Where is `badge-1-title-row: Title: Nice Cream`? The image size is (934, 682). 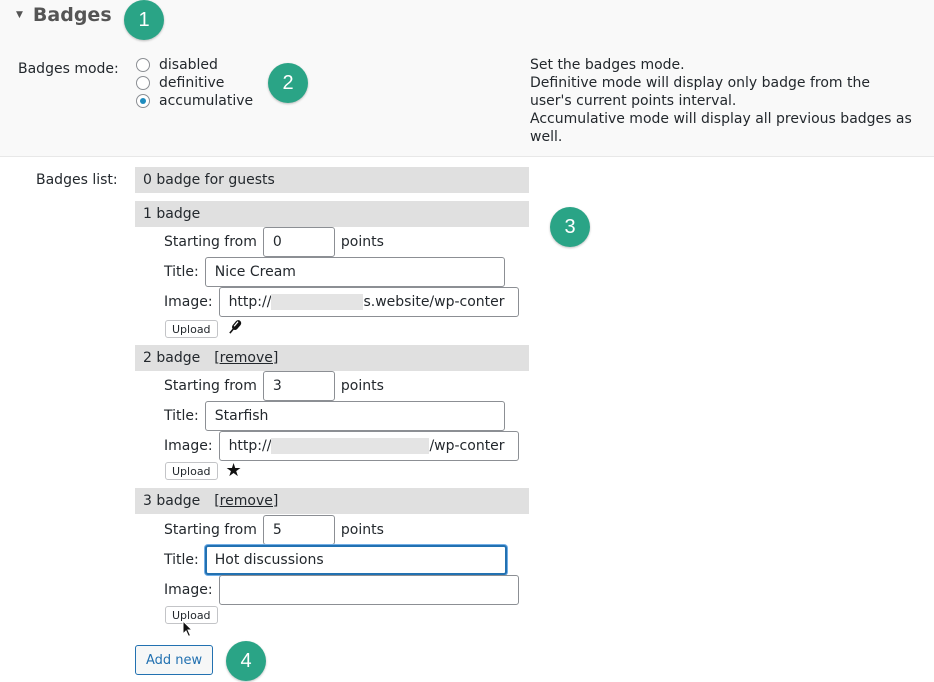
badge-1-title-row: Title: Nice Cream is located at coordinates (334, 272).